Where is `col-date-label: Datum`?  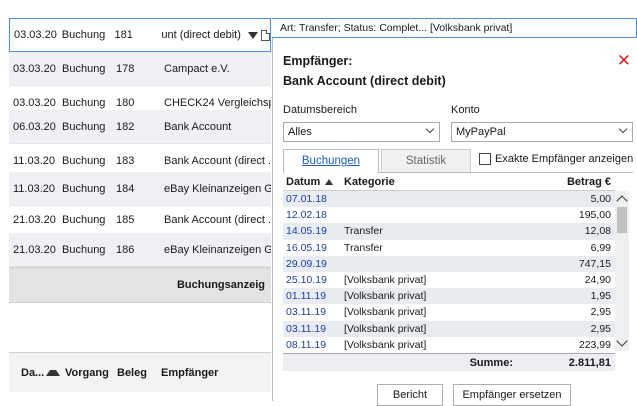 col-date-label: Datum is located at coordinates (303, 182).